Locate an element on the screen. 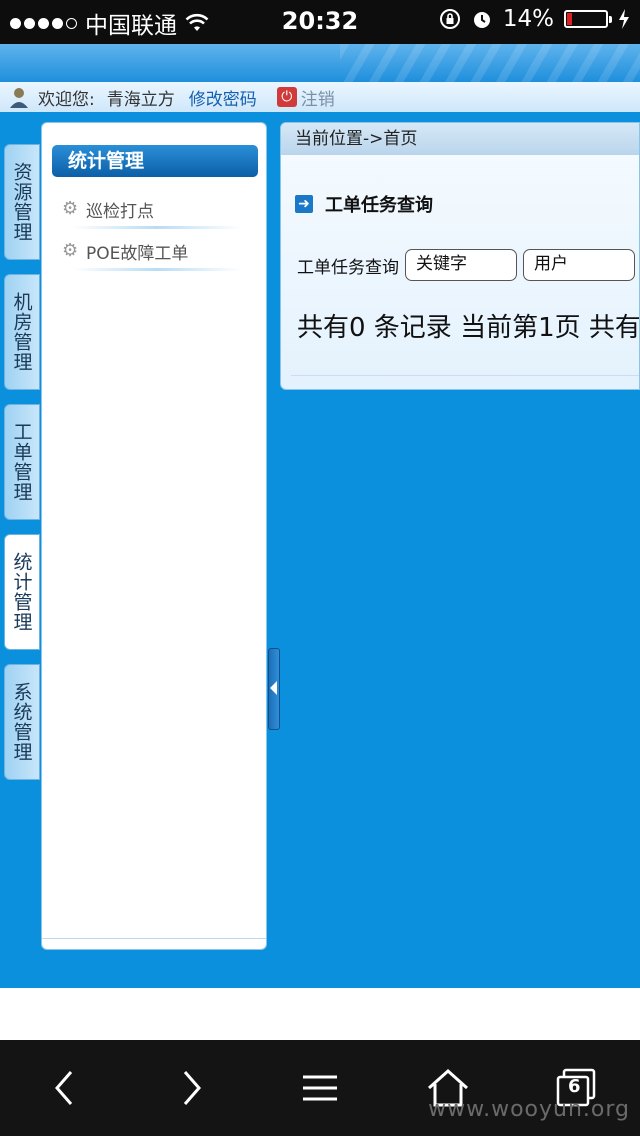 Image resolution: width=640 pixels, height=1136 pixels. charging-bolt-icon is located at coordinates (624, 19).